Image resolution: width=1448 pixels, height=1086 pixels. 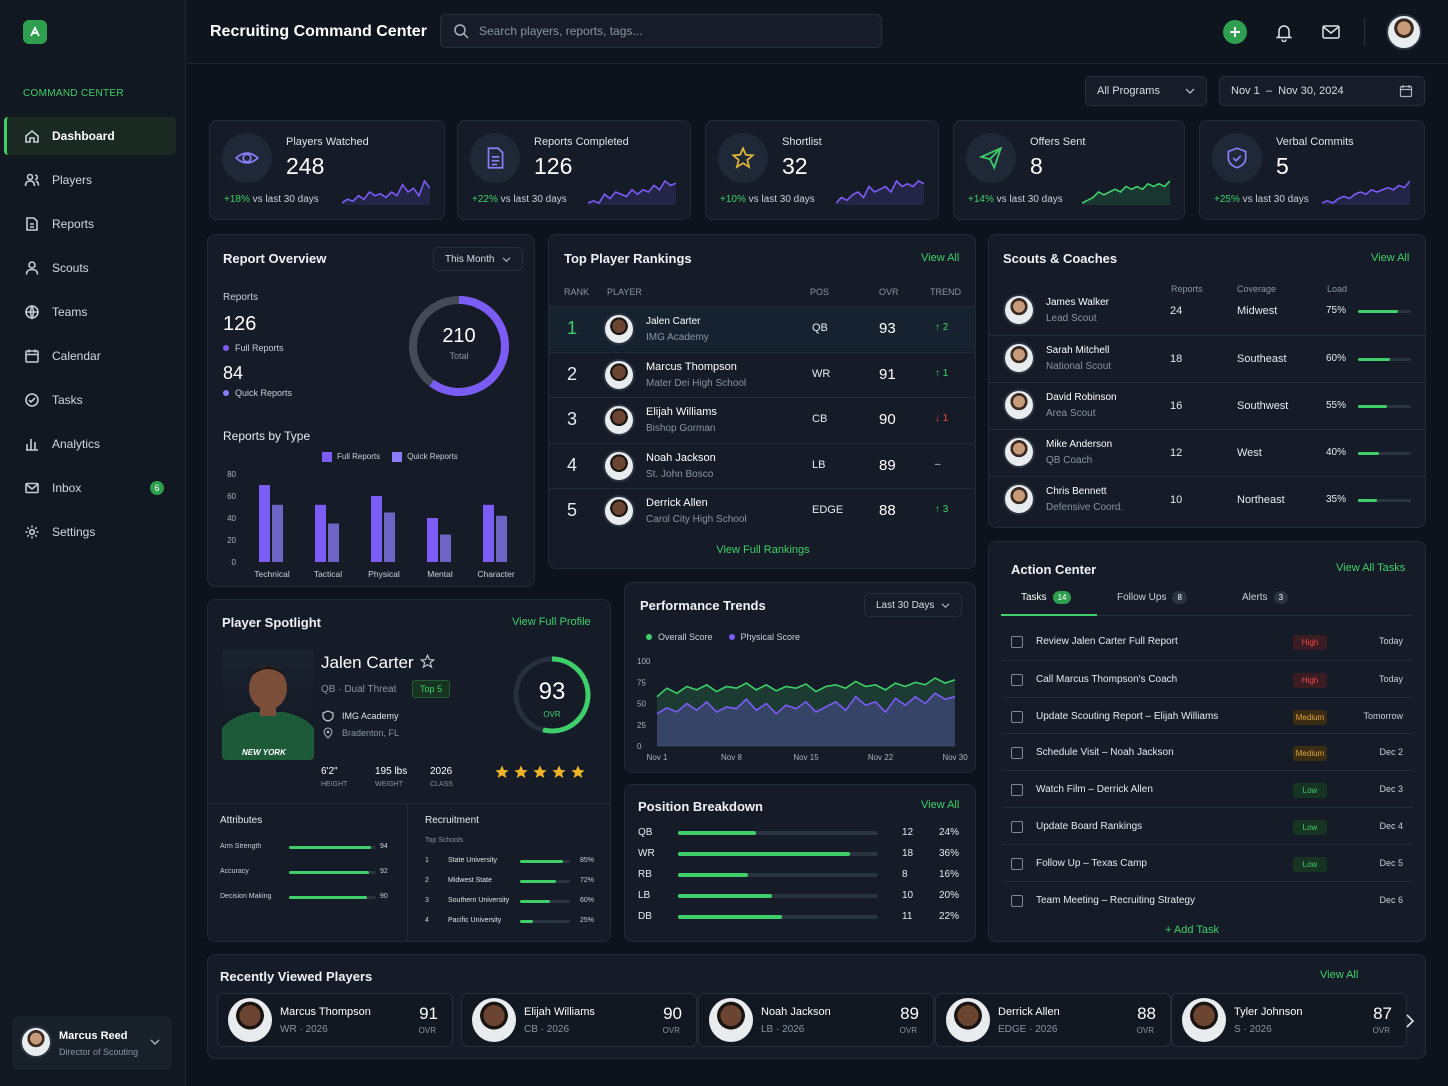 I want to click on task-row: Update Board Rankings Low Dec 4, so click(x=1207, y=825).